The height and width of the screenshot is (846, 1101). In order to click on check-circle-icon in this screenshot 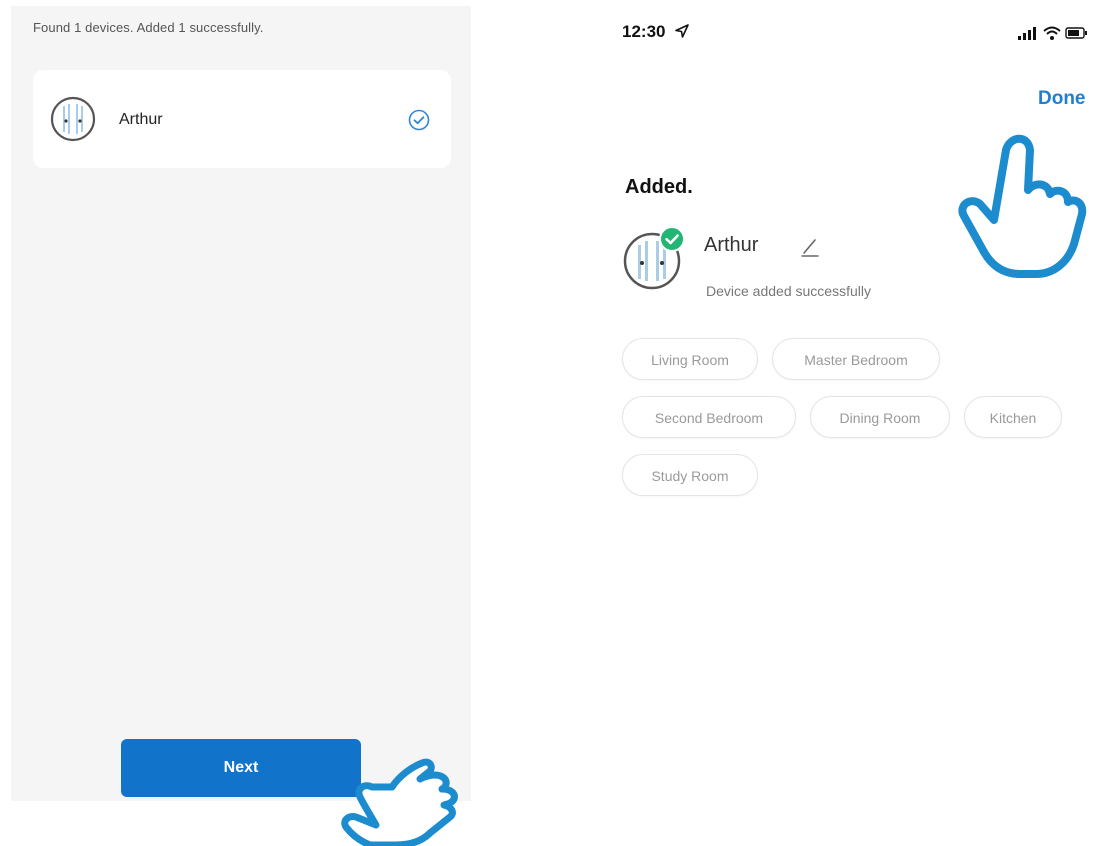, I will do `click(419, 120)`.